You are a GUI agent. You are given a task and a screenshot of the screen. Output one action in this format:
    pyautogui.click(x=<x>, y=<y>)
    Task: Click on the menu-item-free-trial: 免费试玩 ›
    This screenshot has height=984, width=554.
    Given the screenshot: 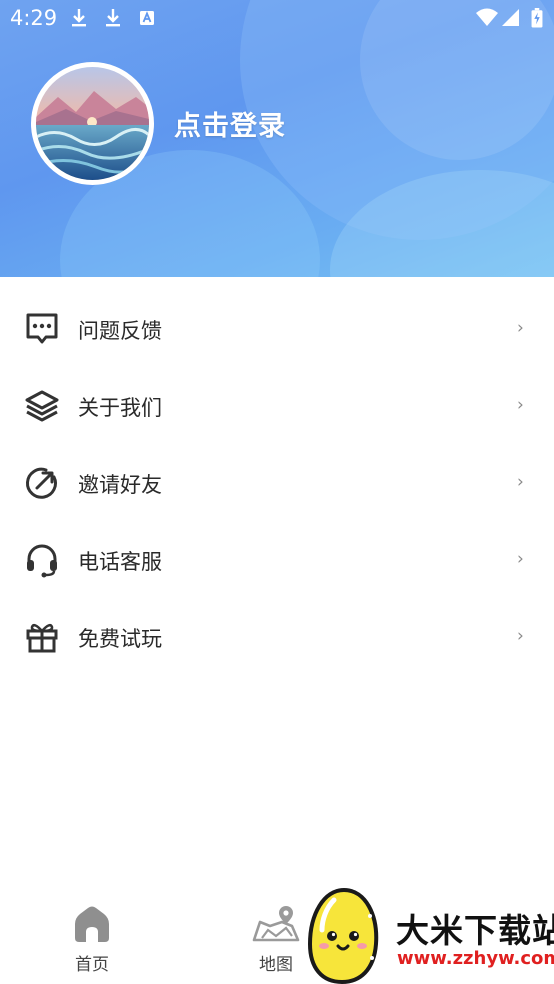 What is the action you would take?
    pyautogui.click(x=277, y=637)
    